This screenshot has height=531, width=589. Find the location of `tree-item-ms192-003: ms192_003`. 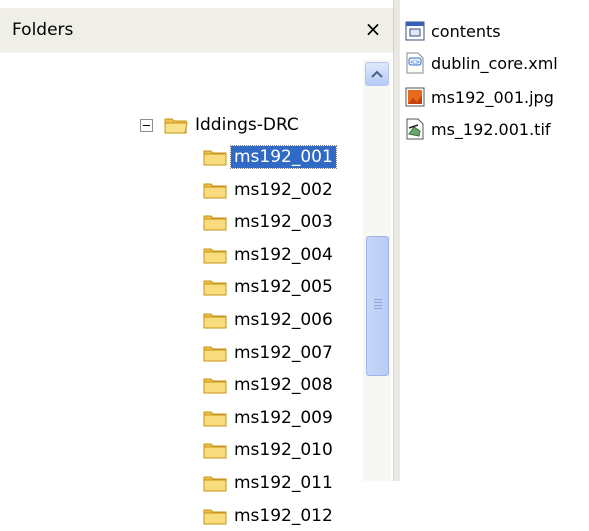

tree-item-ms192-003: ms192_003 is located at coordinates (269, 222).